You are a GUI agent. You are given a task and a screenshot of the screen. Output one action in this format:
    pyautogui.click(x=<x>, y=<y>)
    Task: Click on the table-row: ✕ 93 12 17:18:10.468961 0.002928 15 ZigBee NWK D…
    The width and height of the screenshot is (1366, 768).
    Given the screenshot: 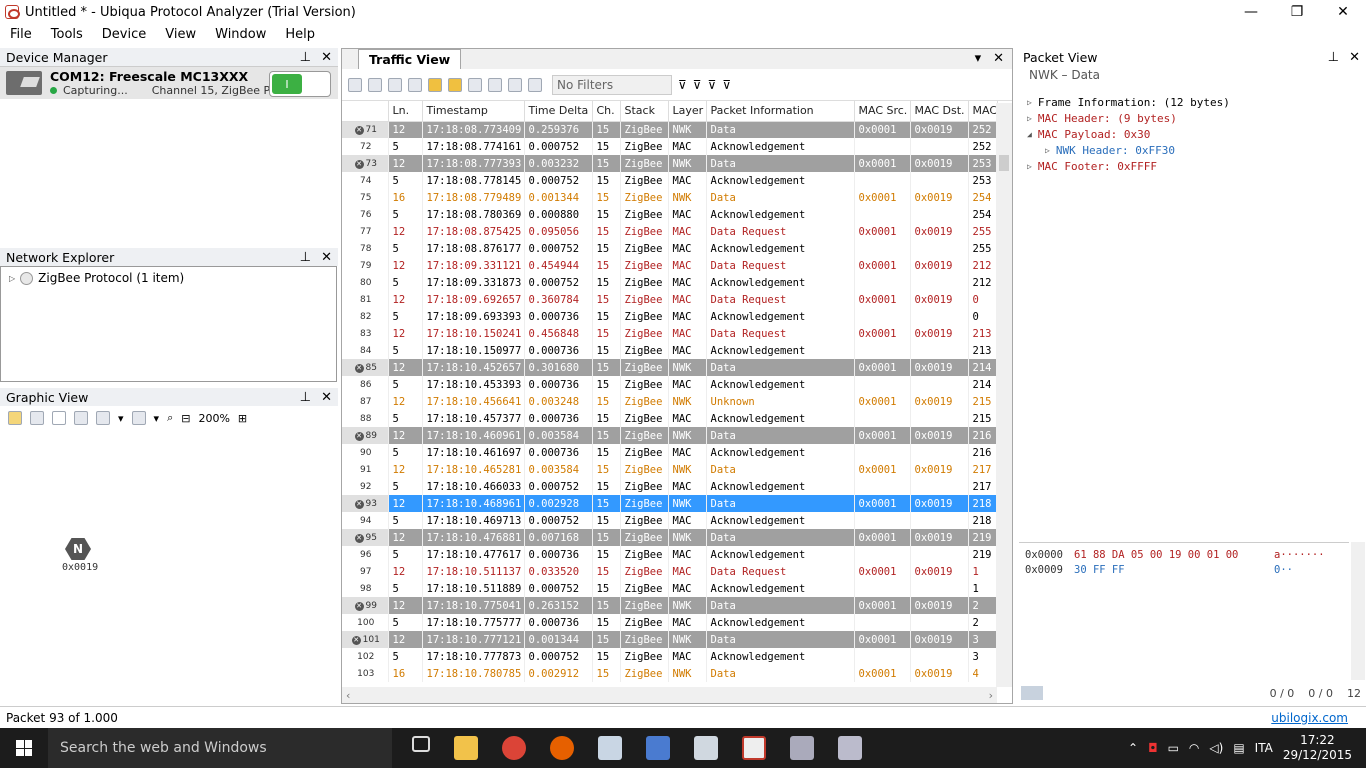 What is the action you would take?
    pyautogui.click(x=670, y=503)
    